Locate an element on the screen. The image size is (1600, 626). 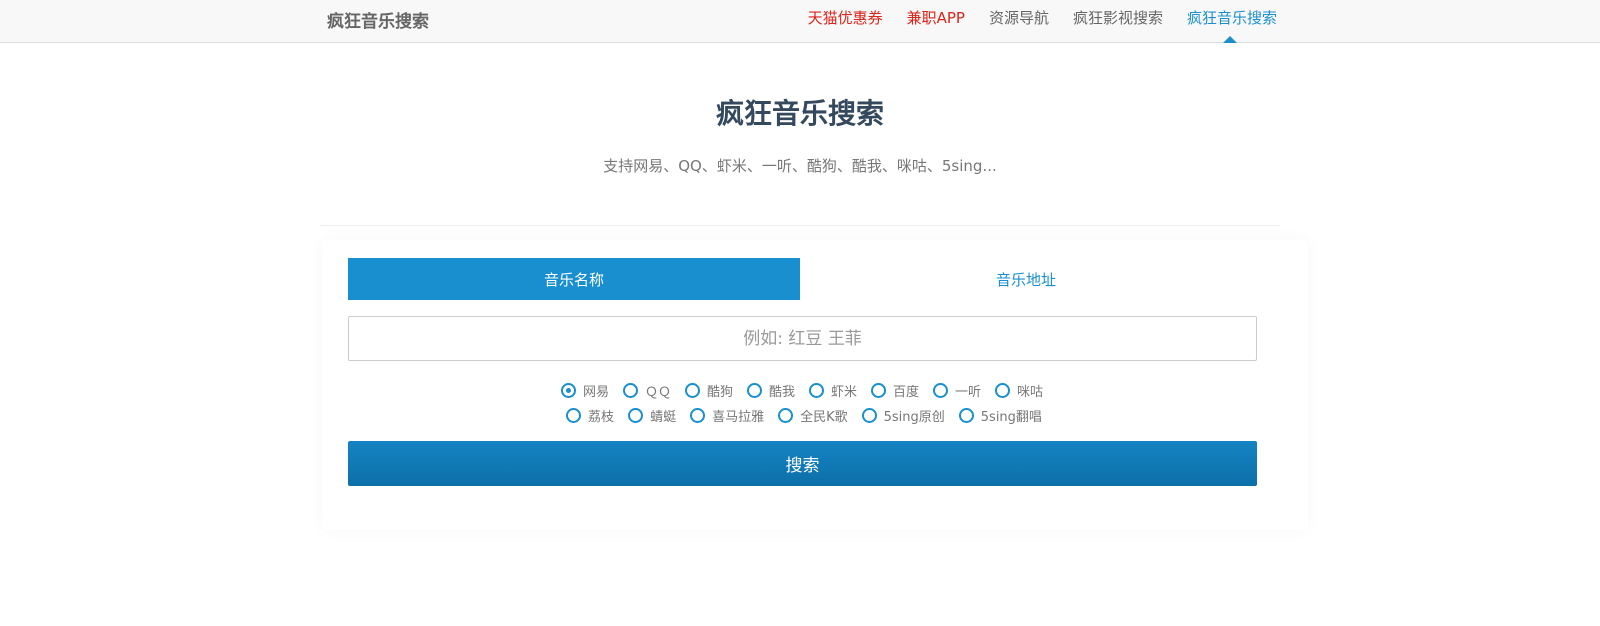
source-label: ＱＱ is located at coordinates (657, 392).